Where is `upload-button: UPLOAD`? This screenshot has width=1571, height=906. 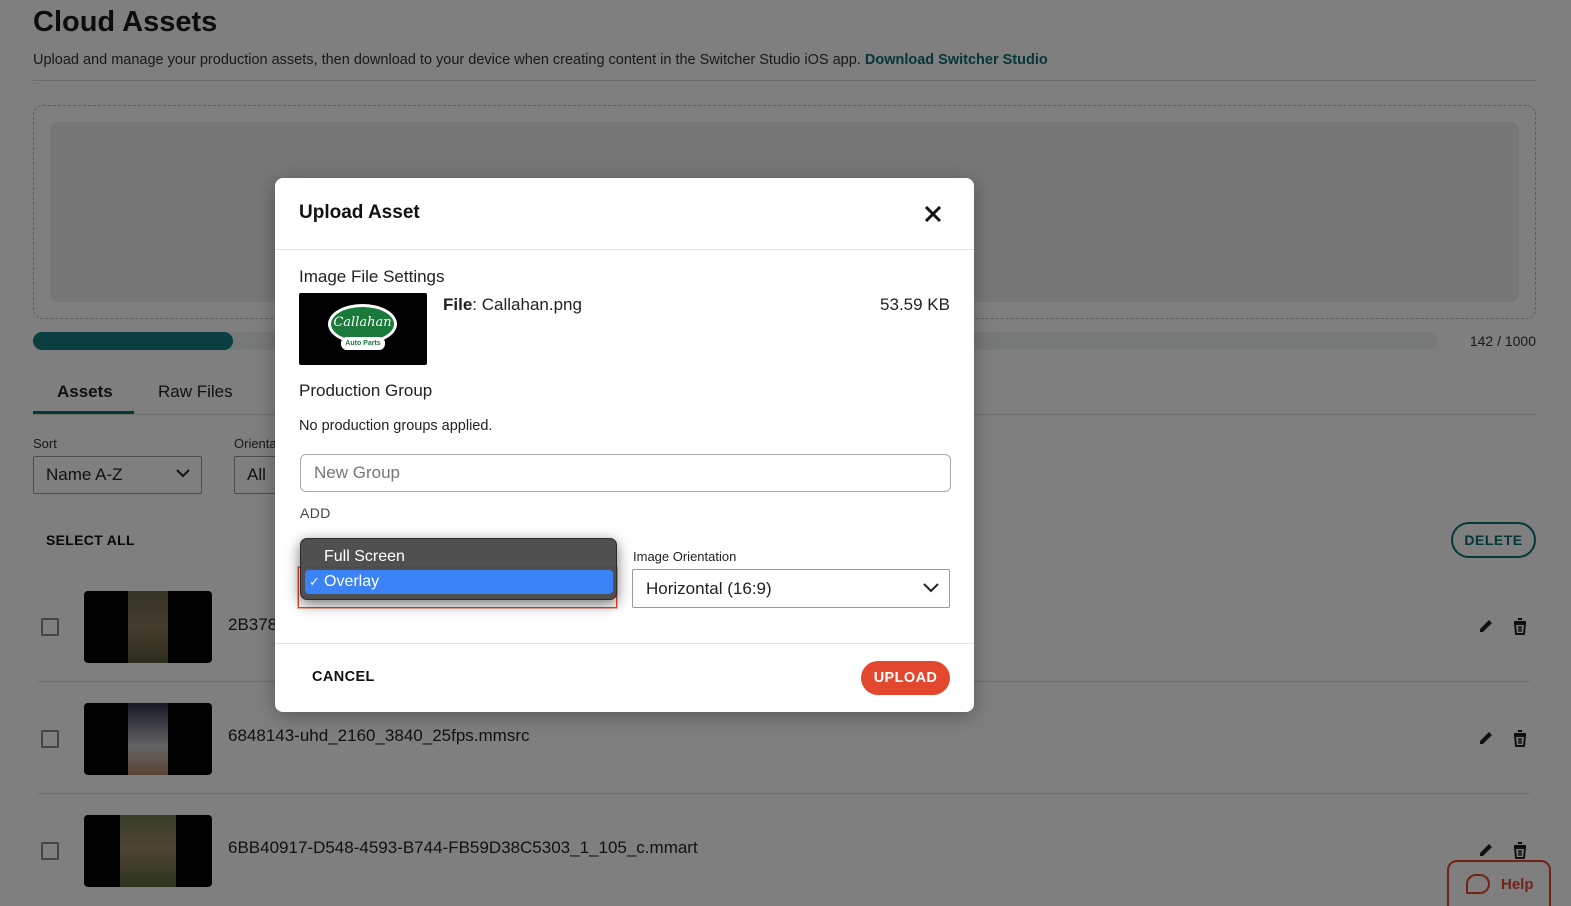
upload-button: UPLOAD is located at coordinates (905, 678).